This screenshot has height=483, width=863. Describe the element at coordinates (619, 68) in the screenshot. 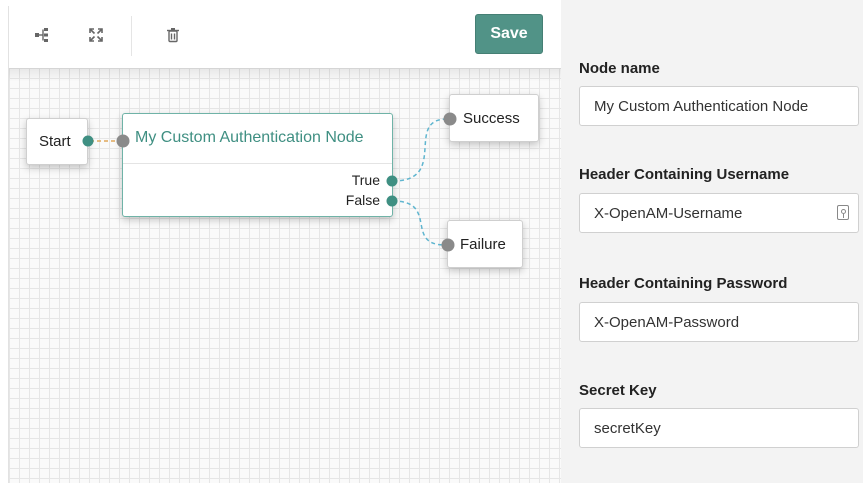

I see `node-name-label: Node name` at that location.